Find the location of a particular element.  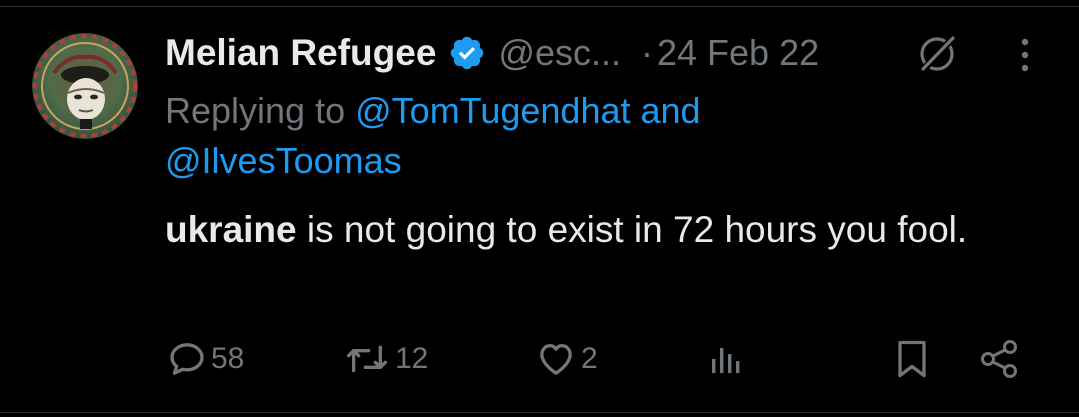

top-divider is located at coordinates (539, 6).